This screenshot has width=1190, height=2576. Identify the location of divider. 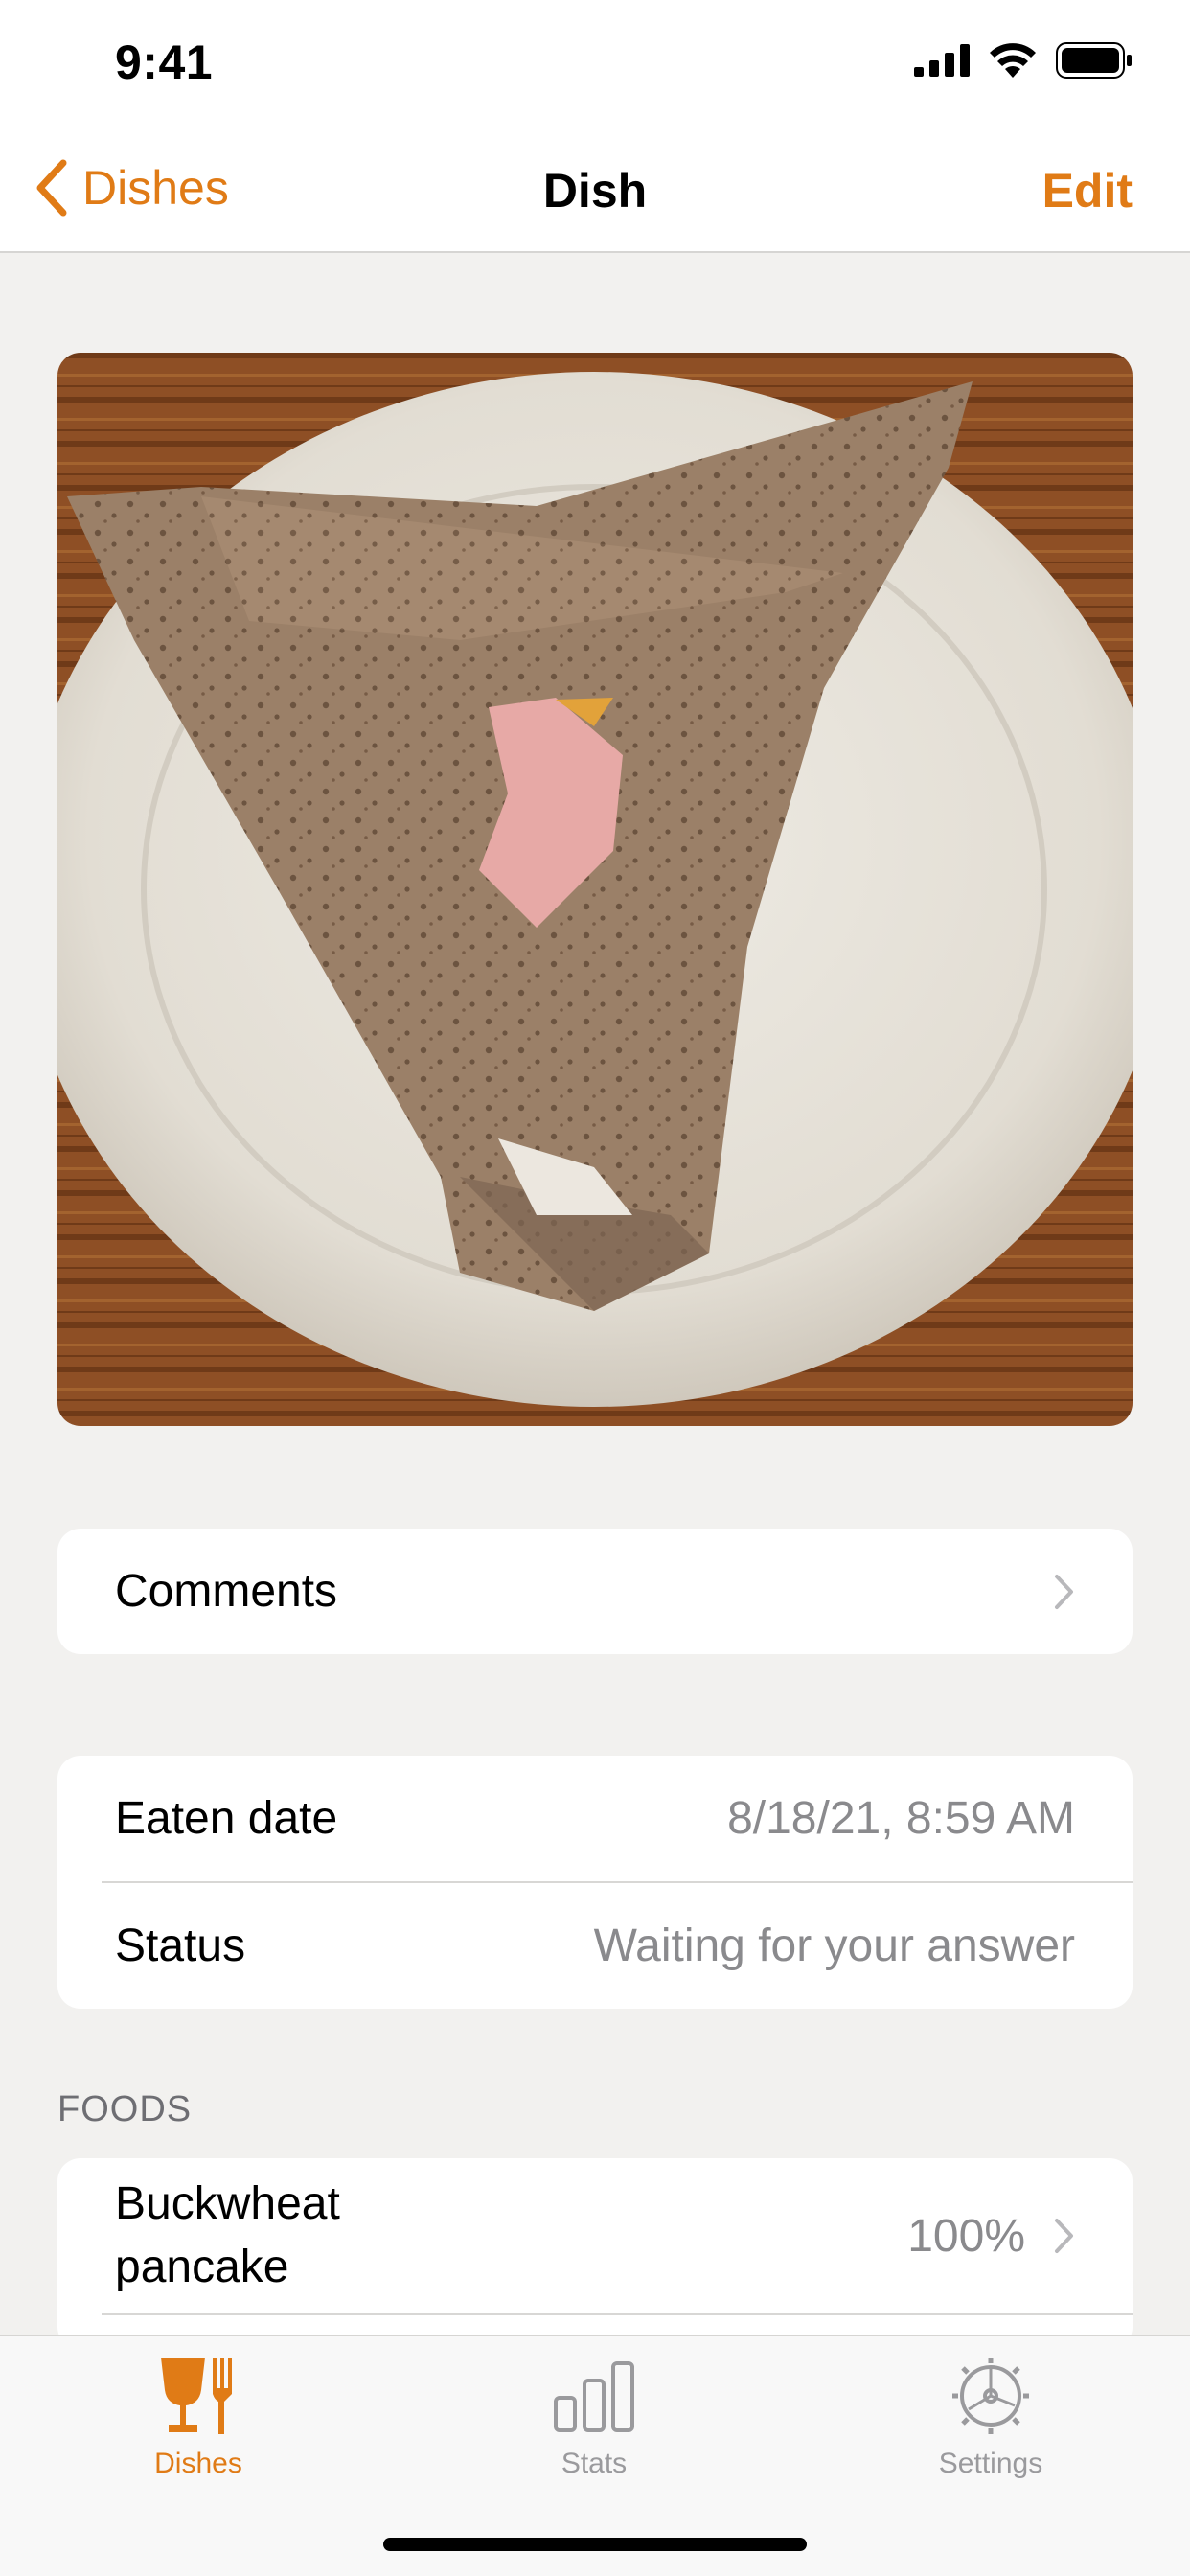
(618, 2314).